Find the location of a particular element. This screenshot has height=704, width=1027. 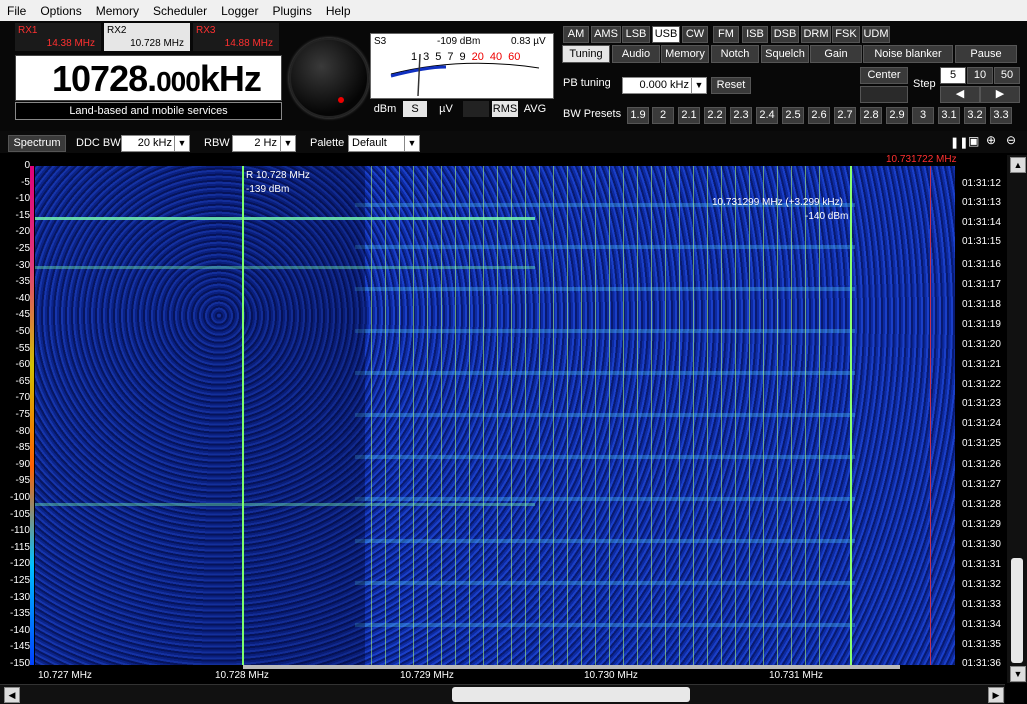

time-label: 01:31:35 is located at coordinates (981, 644).